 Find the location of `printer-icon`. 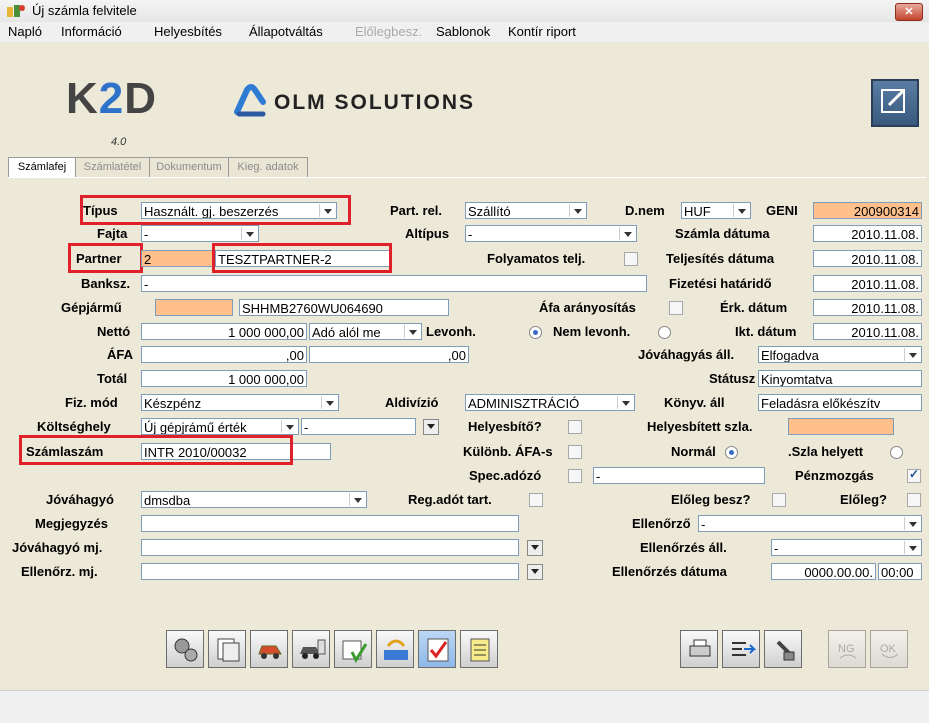

printer-icon is located at coordinates (699, 649).